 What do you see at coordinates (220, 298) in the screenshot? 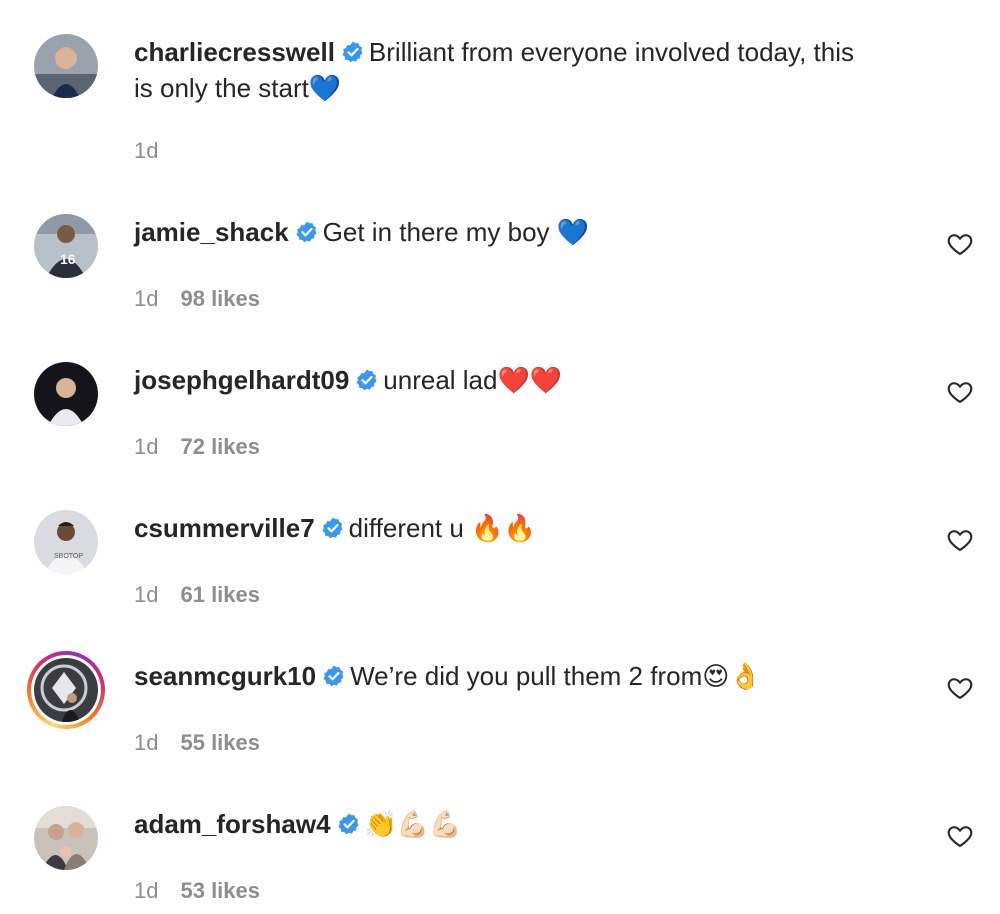
I see `likes-count: 98 likes` at bounding box center [220, 298].